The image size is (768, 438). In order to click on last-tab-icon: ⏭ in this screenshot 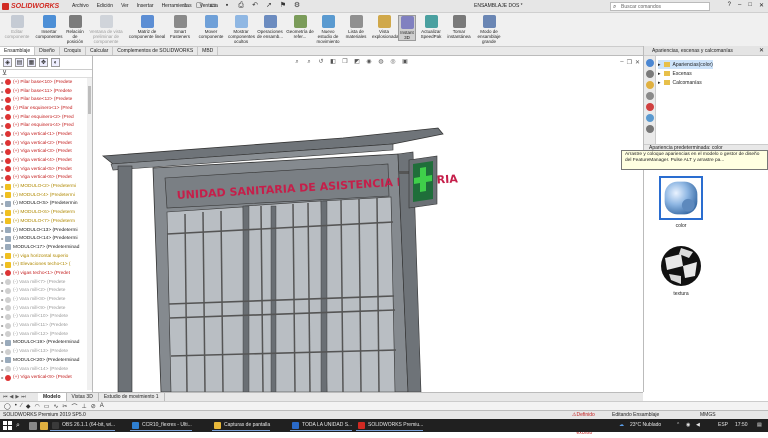, I will do `click(23, 397)`.